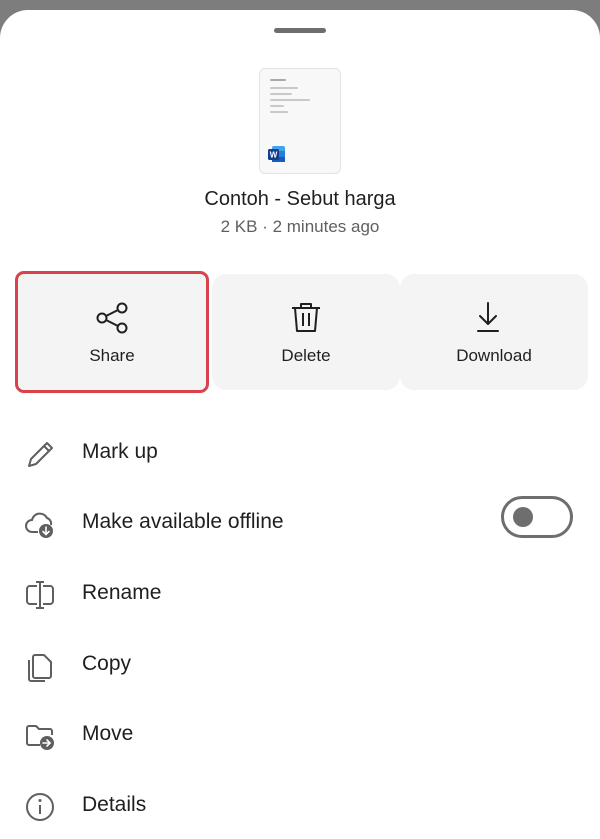 The image size is (600, 839). What do you see at coordinates (300, 453) in the screenshot?
I see `menu-item-mark-up: Mark up` at bounding box center [300, 453].